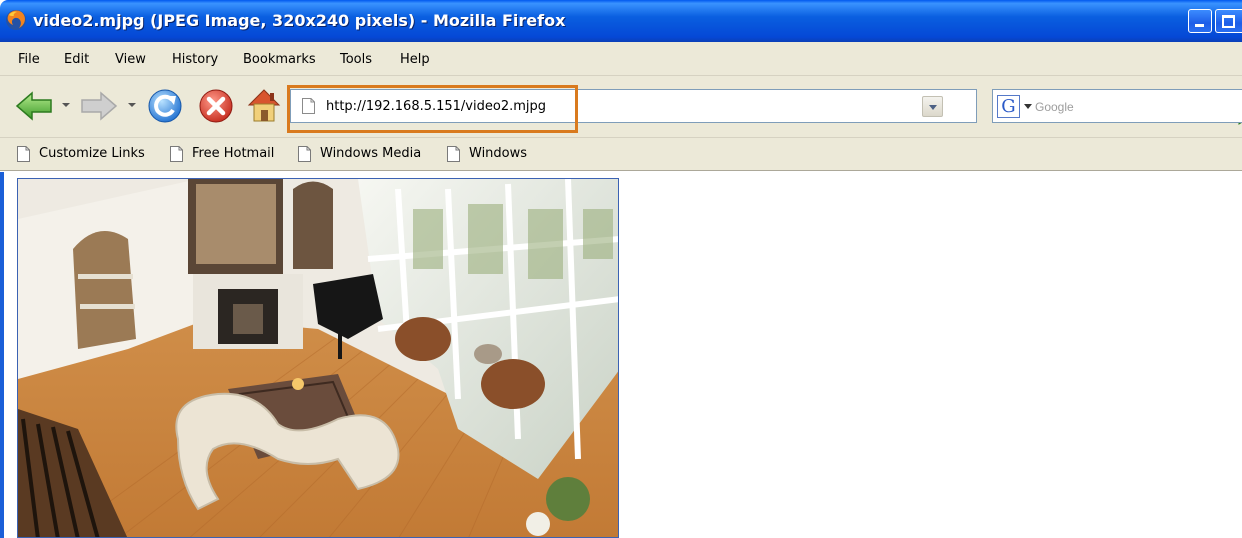 The height and width of the screenshot is (538, 1242). What do you see at coordinates (371, 153) in the screenshot?
I see `bookmark-label: Windows Media` at bounding box center [371, 153].